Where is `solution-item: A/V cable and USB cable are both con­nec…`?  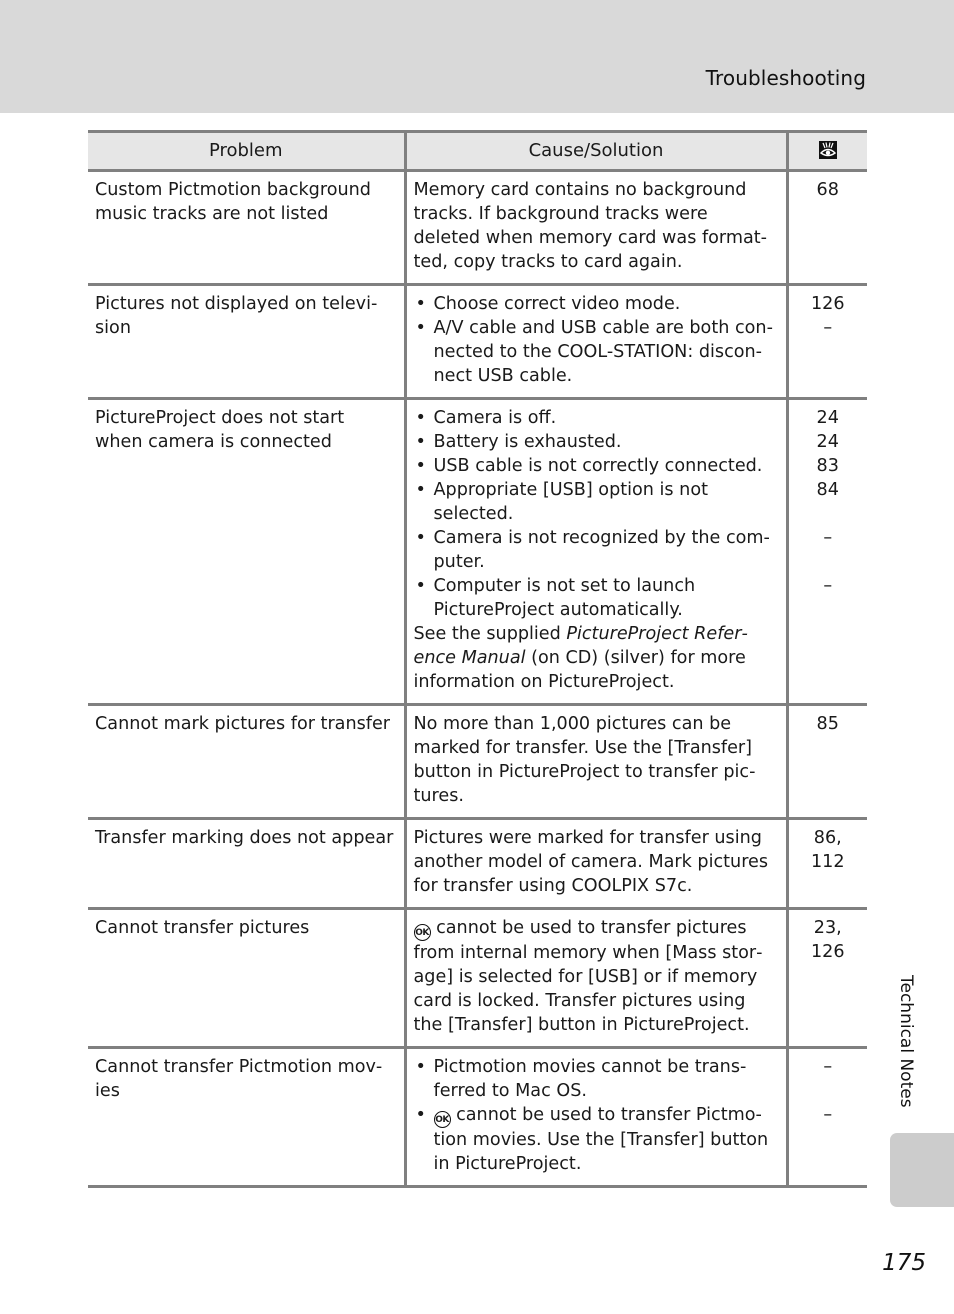
solution-item: A/V cable and USB cable are both con­nec… is located at coordinates (596, 352).